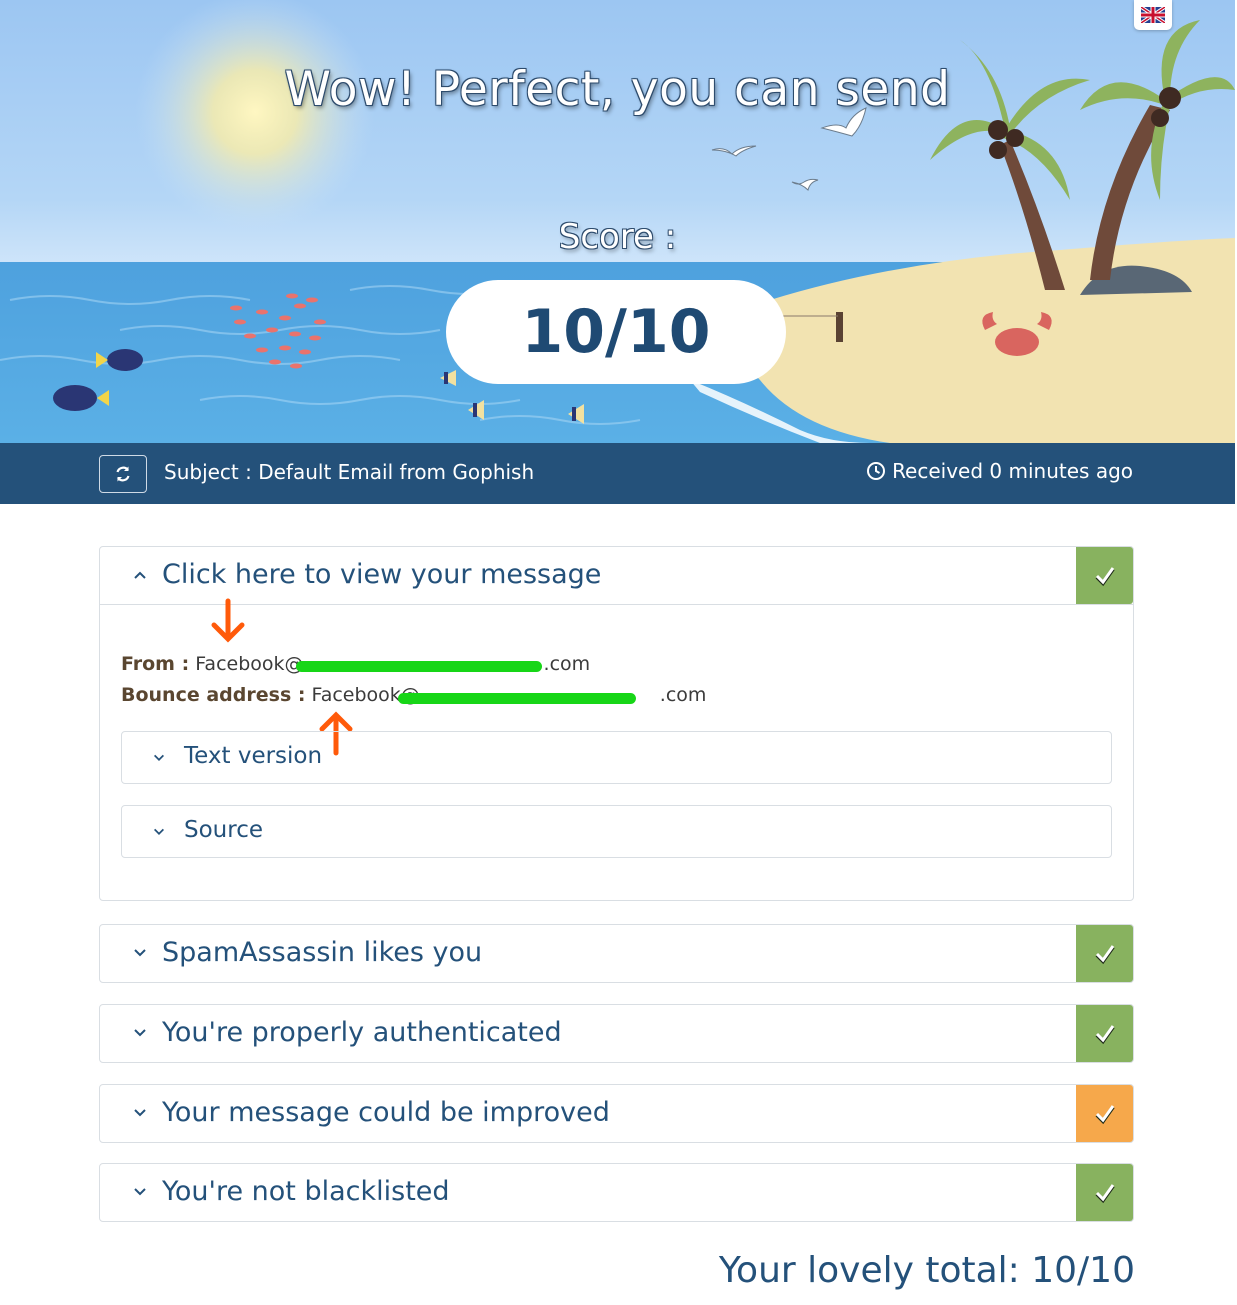 This screenshot has width=1237, height=1305. I want to click on check-panel-blacklist: You're not blacklisted, so click(616, 1192).